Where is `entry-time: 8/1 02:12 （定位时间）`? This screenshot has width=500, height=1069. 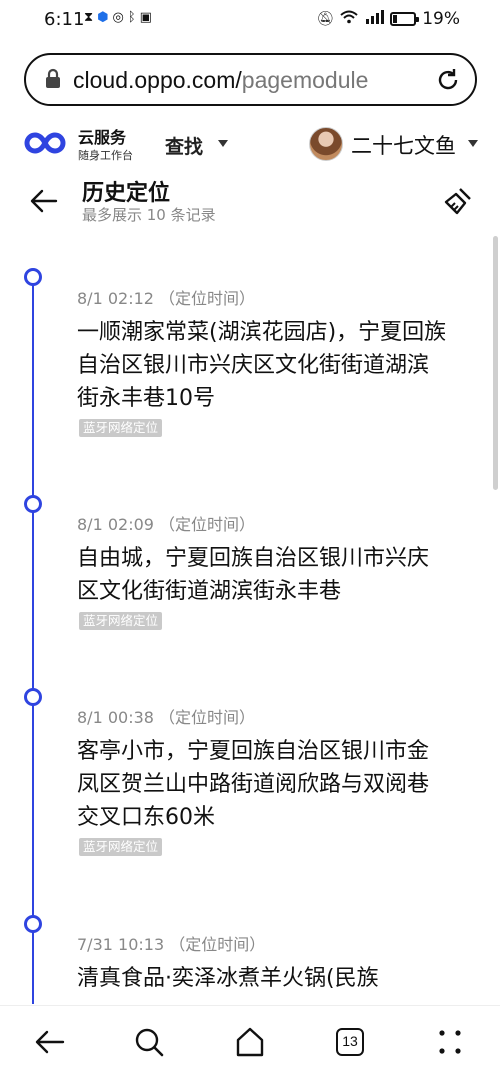
entry-time: 8/1 02:12 （定位时间） is located at coordinates (166, 298).